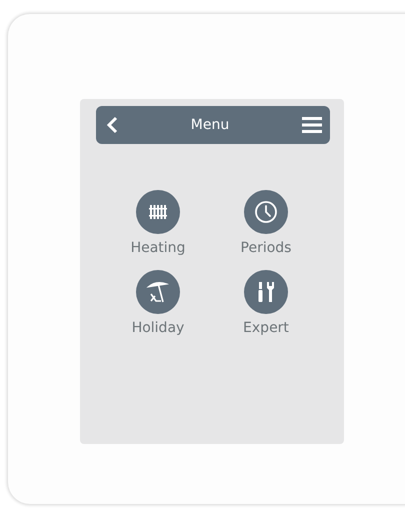 The height and width of the screenshot is (522, 405). I want to click on radiator-icon, so click(158, 212).